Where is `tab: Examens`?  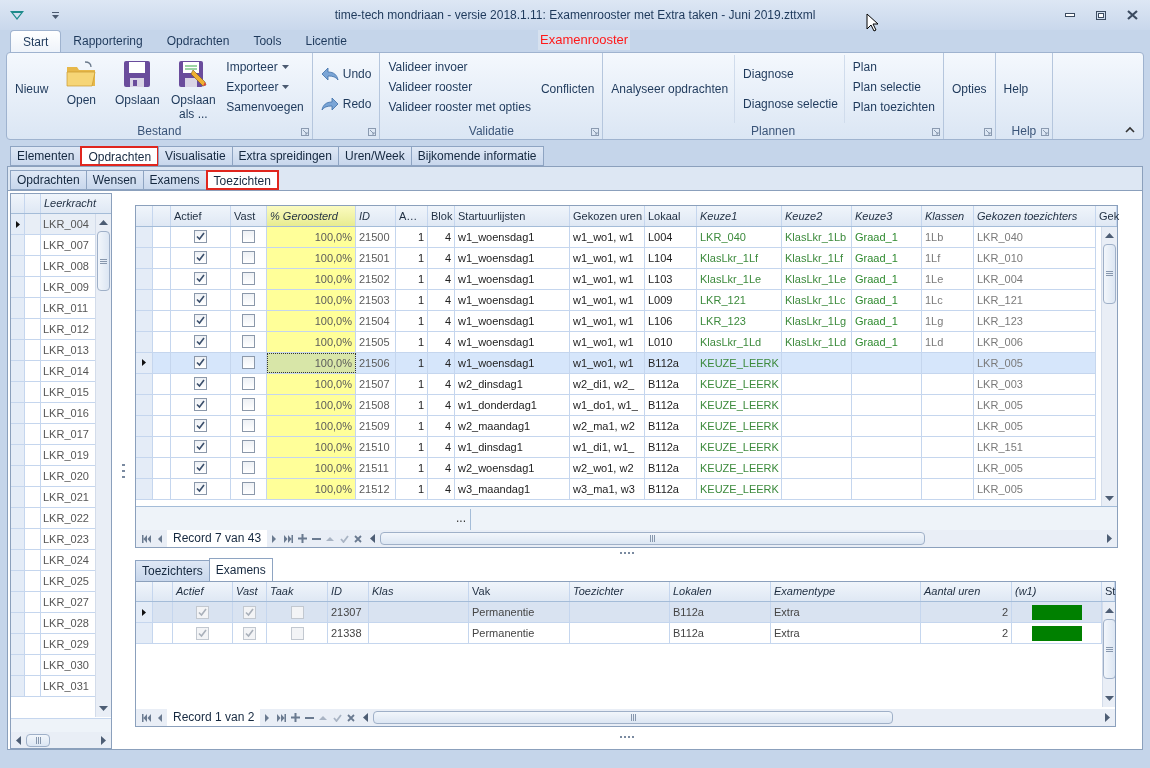
tab: Examens is located at coordinates (174, 180).